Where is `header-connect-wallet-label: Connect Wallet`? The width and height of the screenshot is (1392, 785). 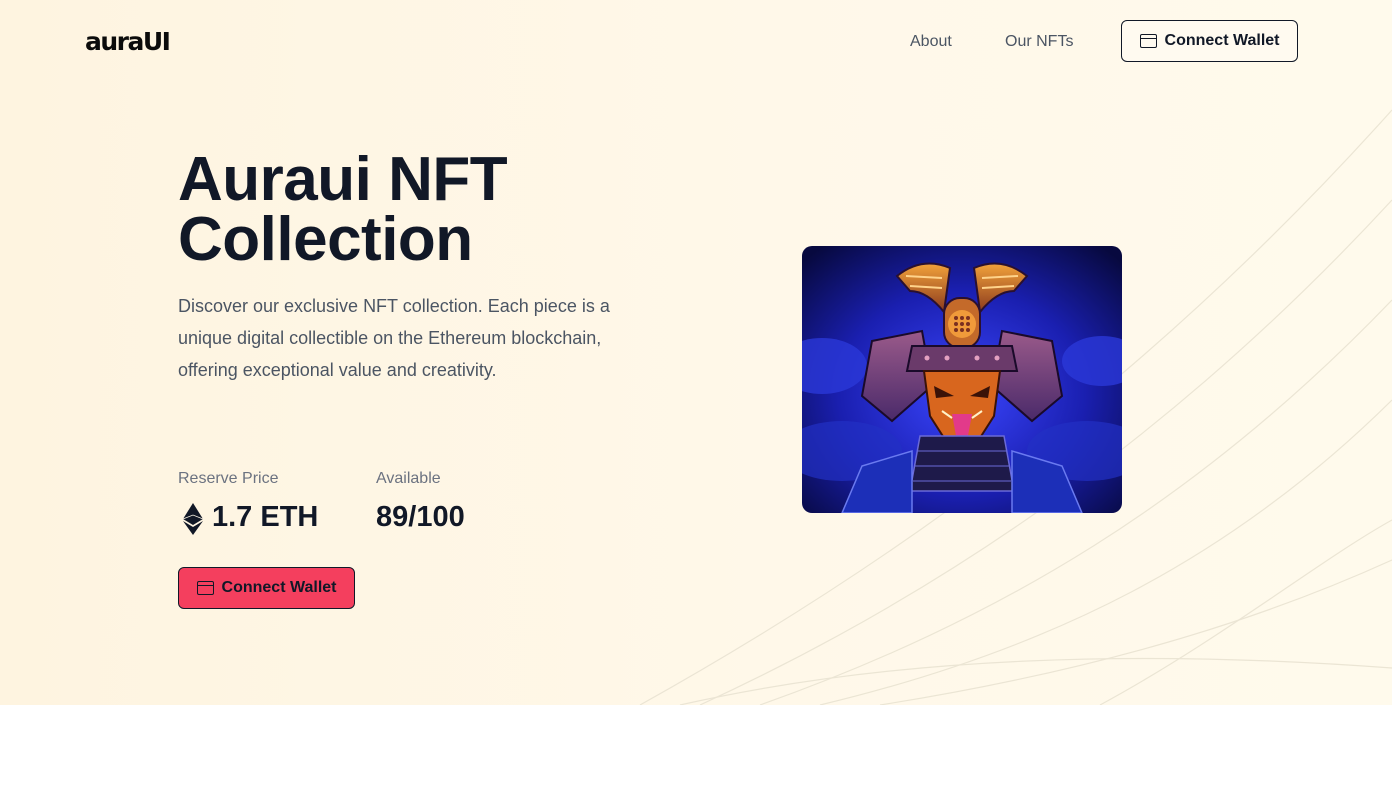 header-connect-wallet-label: Connect Wallet is located at coordinates (1222, 40).